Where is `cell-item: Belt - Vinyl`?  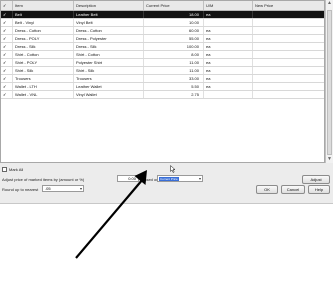 cell-item: Belt - Vinyl is located at coordinates (43, 22).